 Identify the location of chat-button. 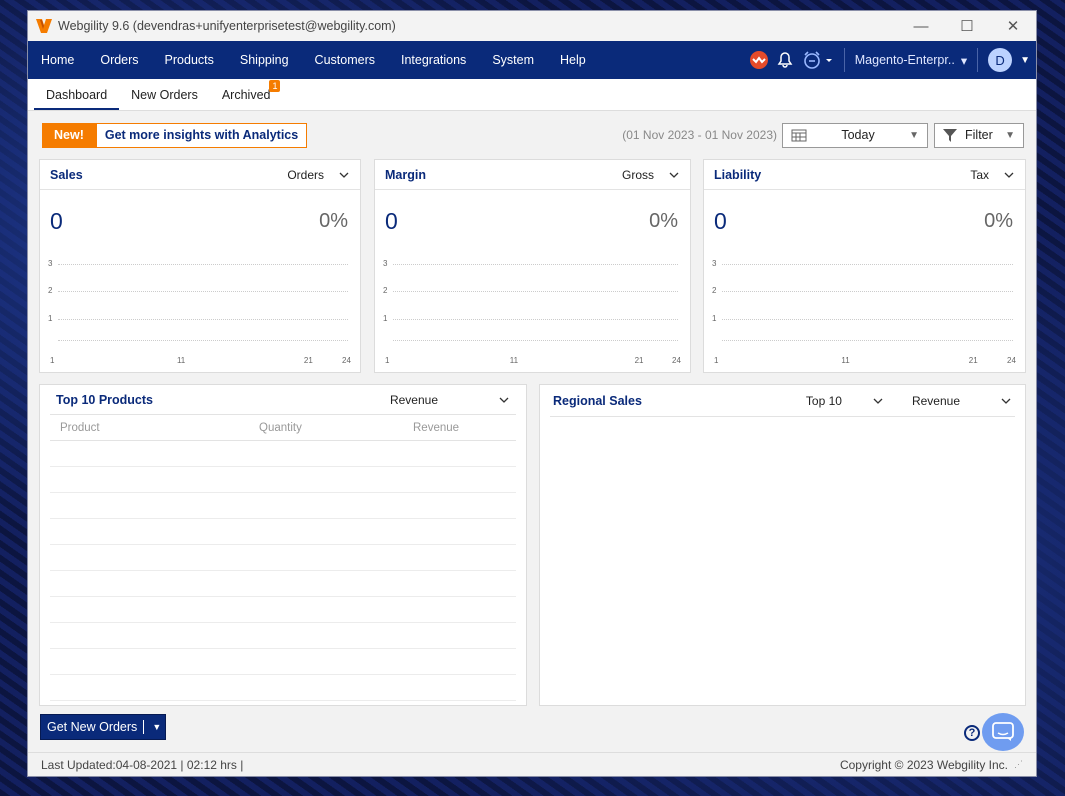
(1003, 732).